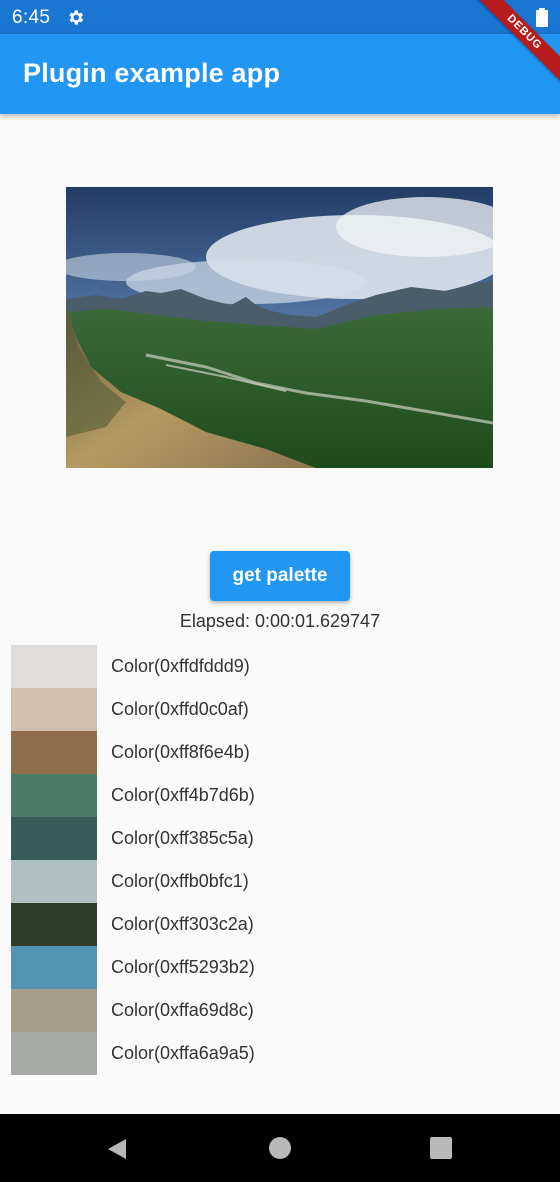 This screenshot has width=560, height=1182. I want to click on color-label: Color(0xff8f6e4b), so click(180, 752).